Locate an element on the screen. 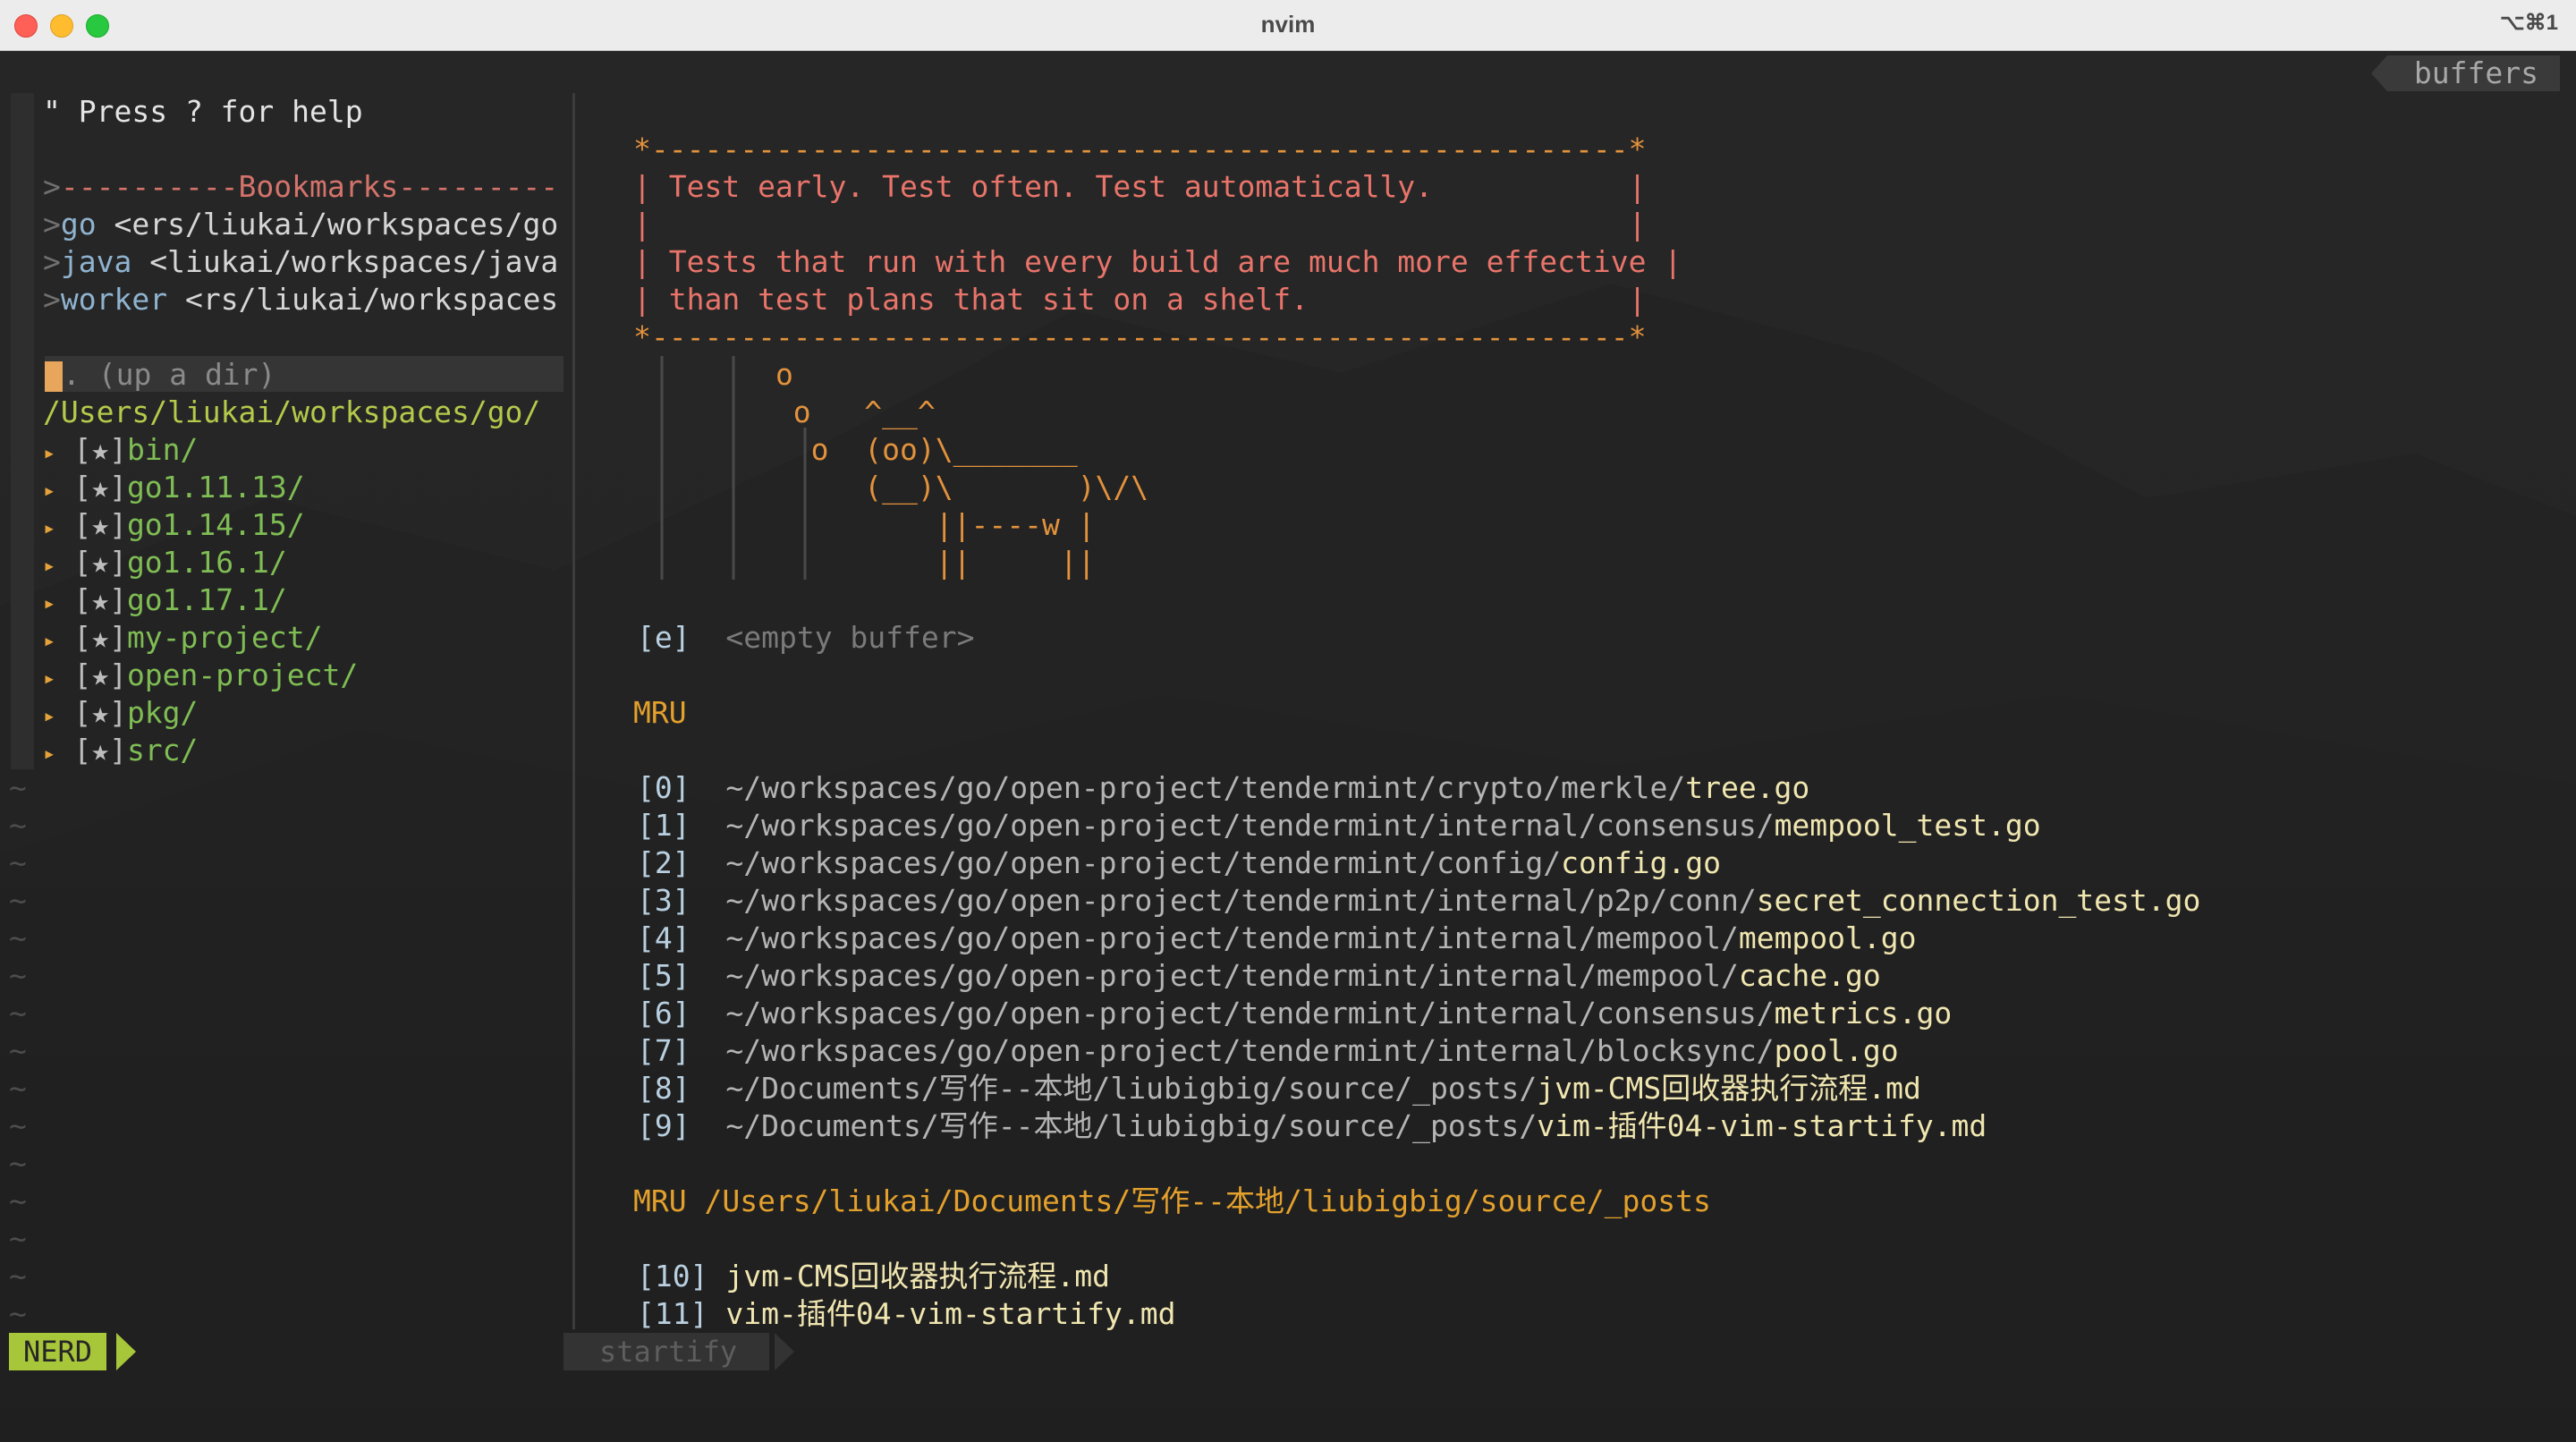 This screenshot has width=2576, height=1442. mru-dir-item: [10] jvm-CMS回收器执行流程.md is located at coordinates (873, 1276).